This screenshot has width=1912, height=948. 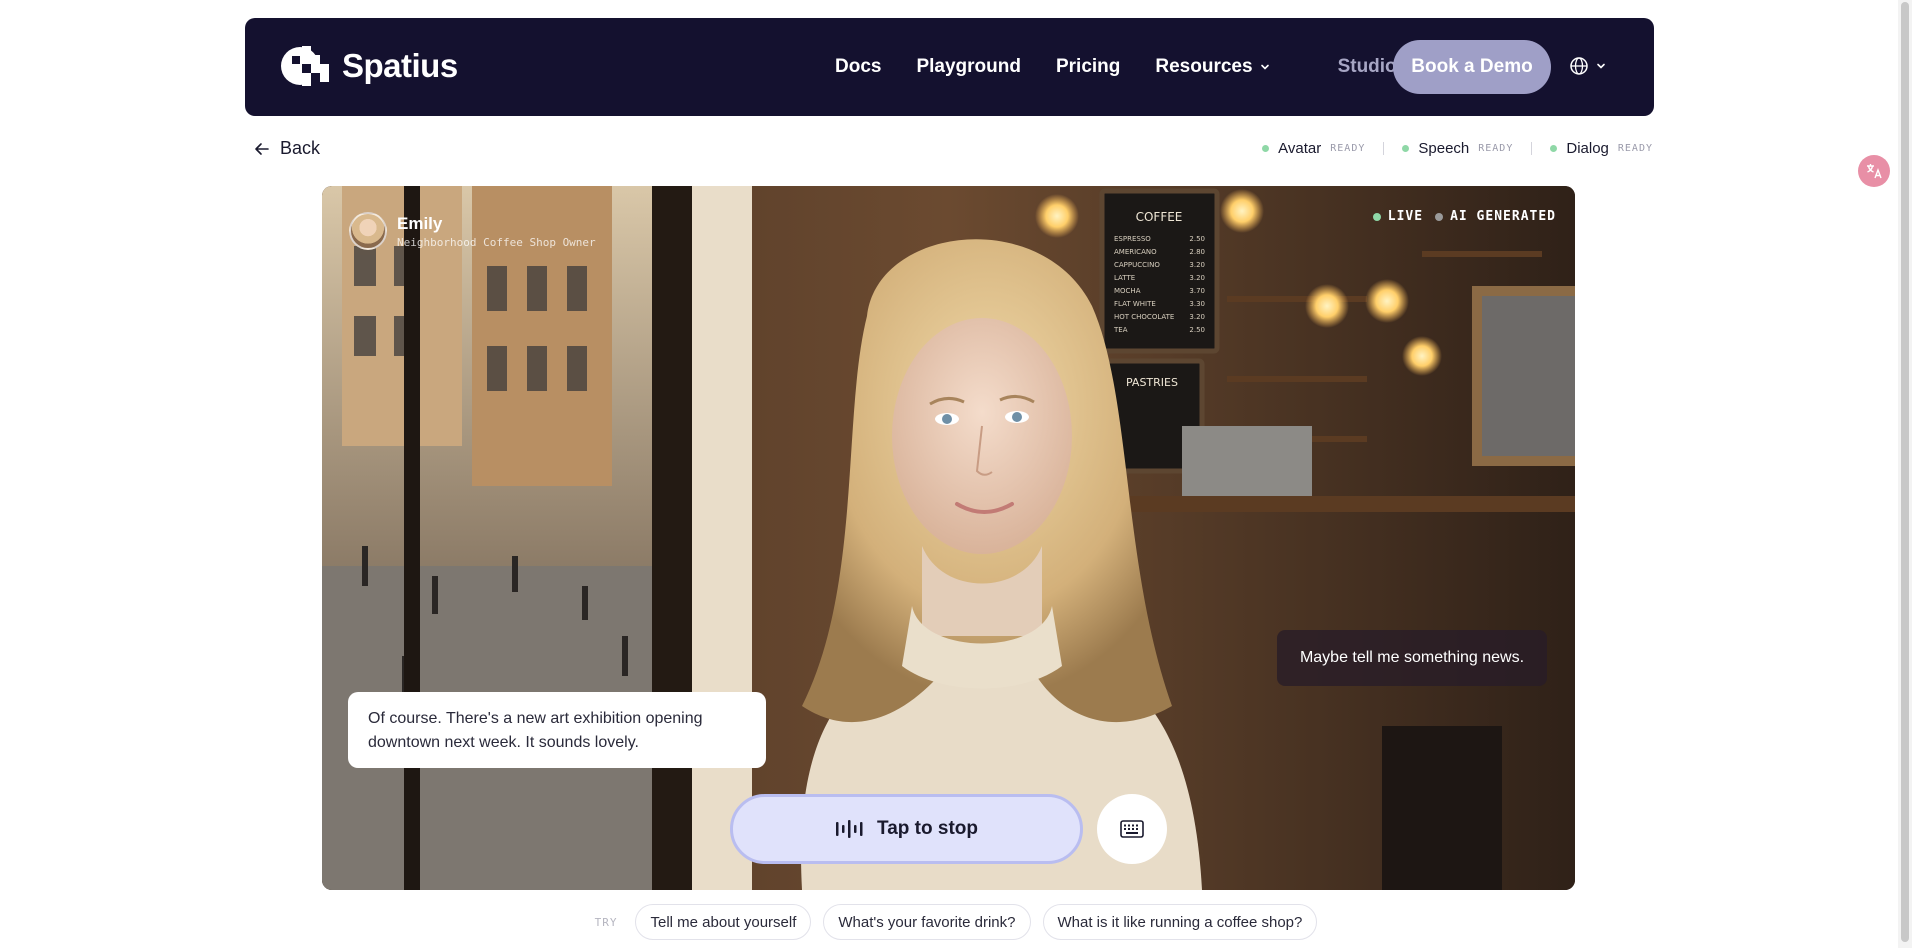 I want to click on menu-price: 3.30, so click(x=1197, y=304).